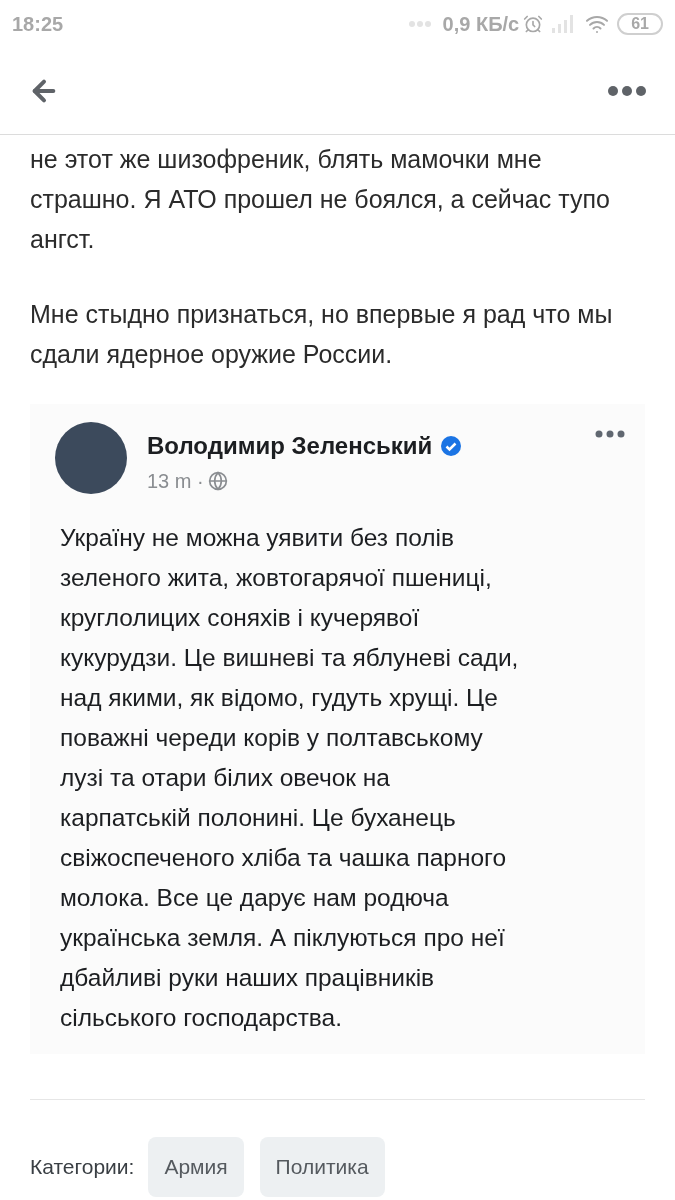  I want to click on category-tag: Армия, so click(196, 1167).